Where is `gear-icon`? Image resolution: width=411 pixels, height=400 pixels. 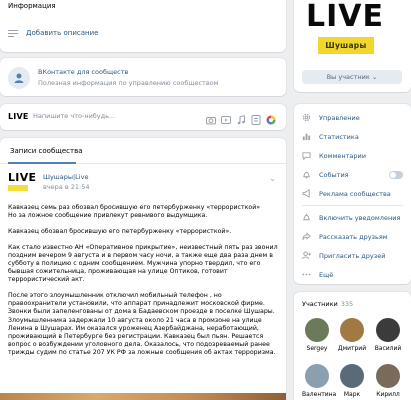
gear-icon is located at coordinates (306, 117).